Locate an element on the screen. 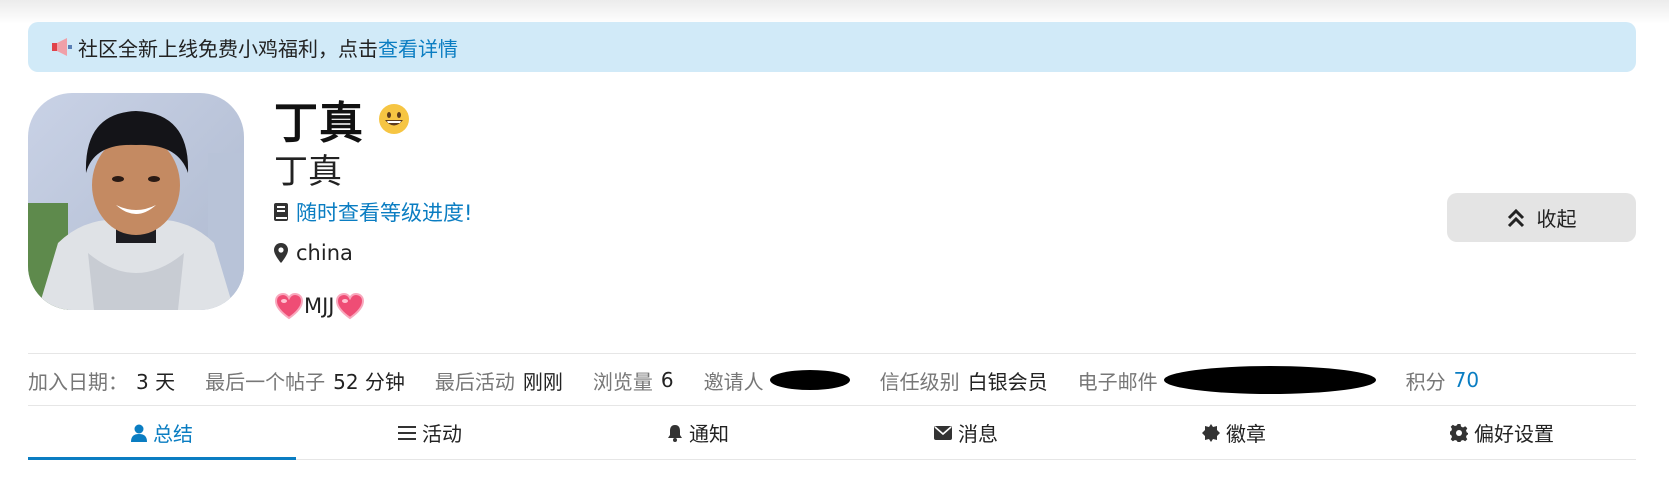 This screenshot has height=483, width=1669. tab-messages: 消息 is located at coordinates (966, 432).